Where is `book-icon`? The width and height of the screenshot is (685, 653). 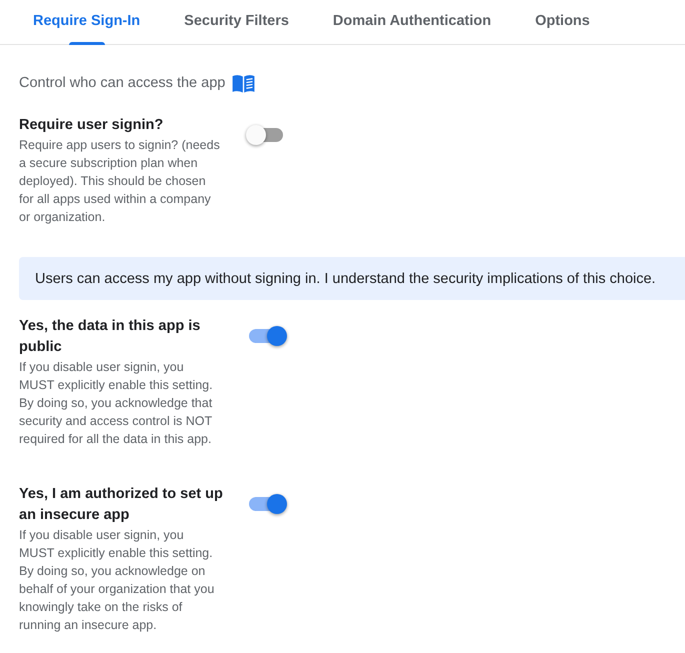
book-icon is located at coordinates (244, 83).